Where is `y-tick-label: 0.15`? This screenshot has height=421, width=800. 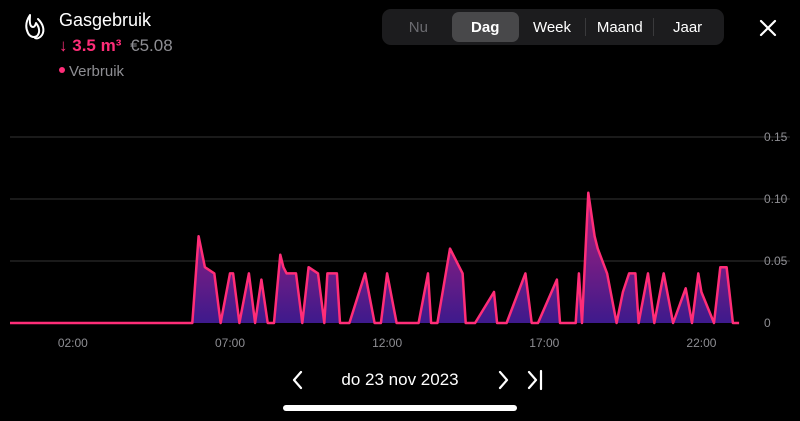
y-tick-label: 0.15 is located at coordinates (776, 137).